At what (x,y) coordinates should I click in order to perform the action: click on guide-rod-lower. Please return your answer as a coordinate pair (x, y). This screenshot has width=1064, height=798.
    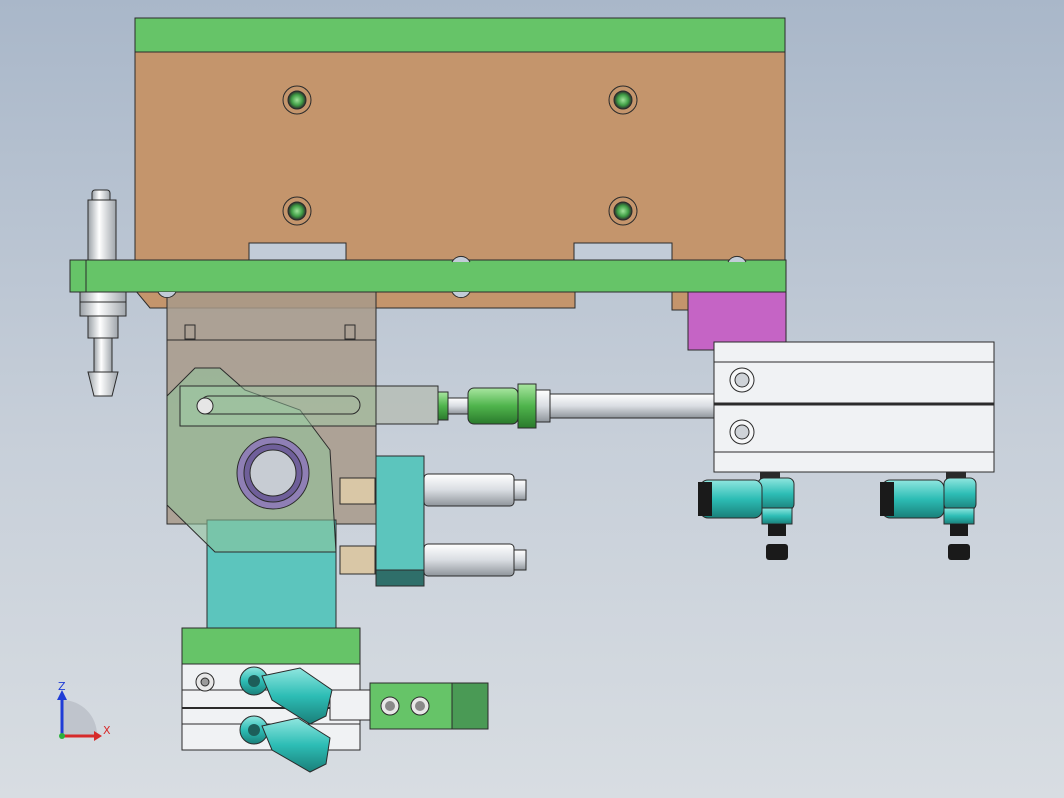
    Looking at the image, I should click on (469, 560).